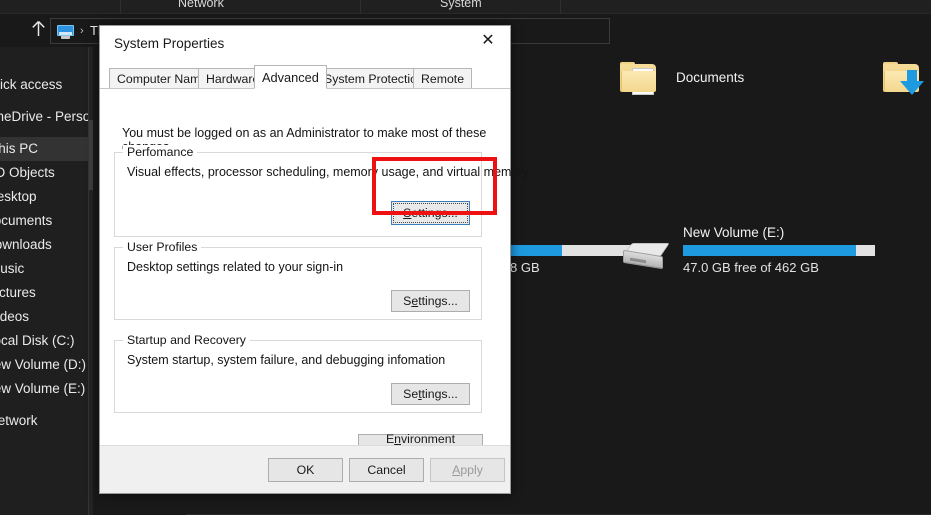 The height and width of the screenshot is (515, 931). What do you see at coordinates (18, 292) in the screenshot?
I see `sidebar-item-label: Pictures` at bounding box center [18, 292].